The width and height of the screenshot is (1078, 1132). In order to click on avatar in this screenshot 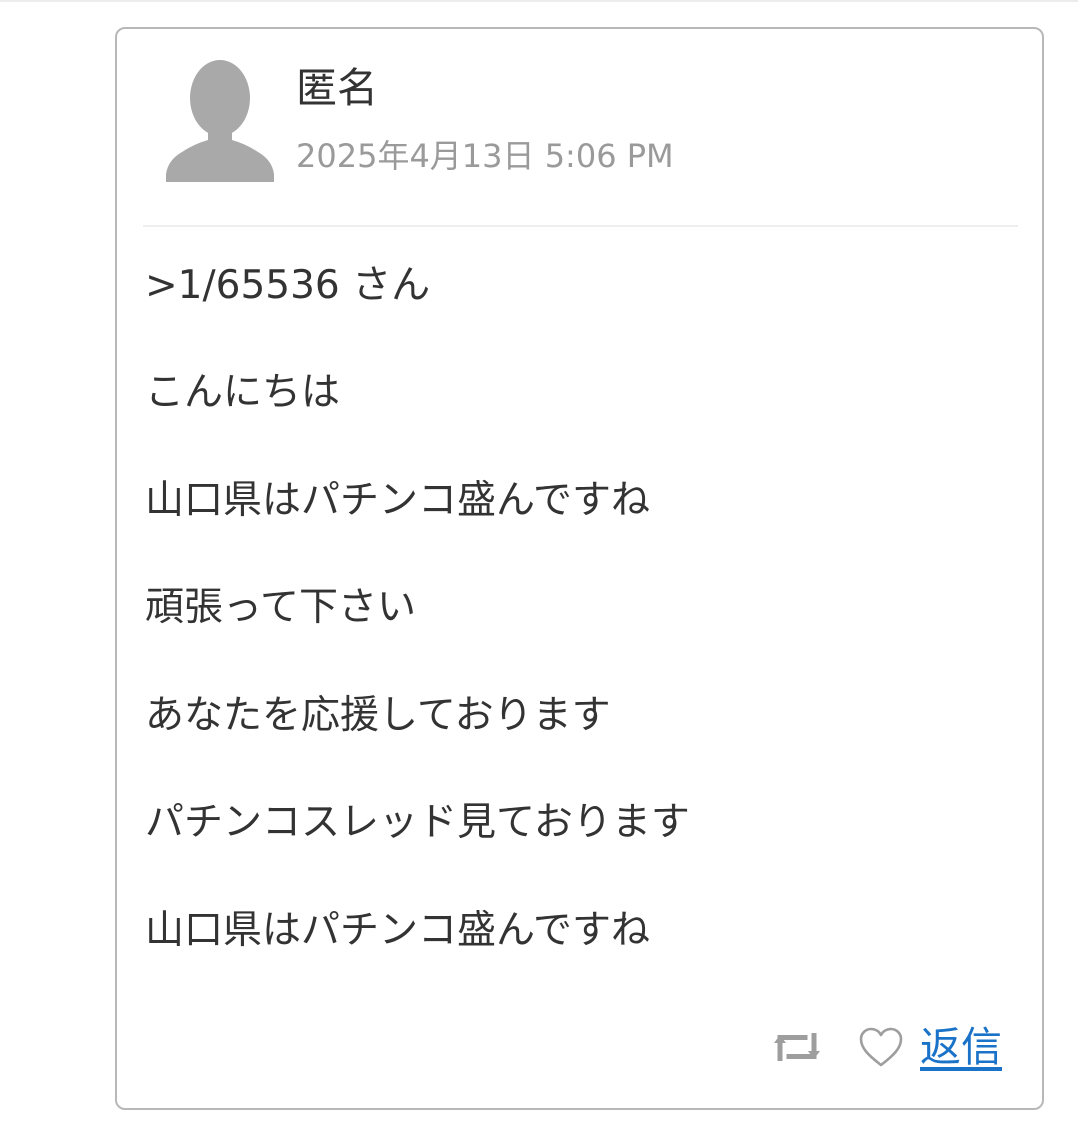, I will do `click(220, 118)`.